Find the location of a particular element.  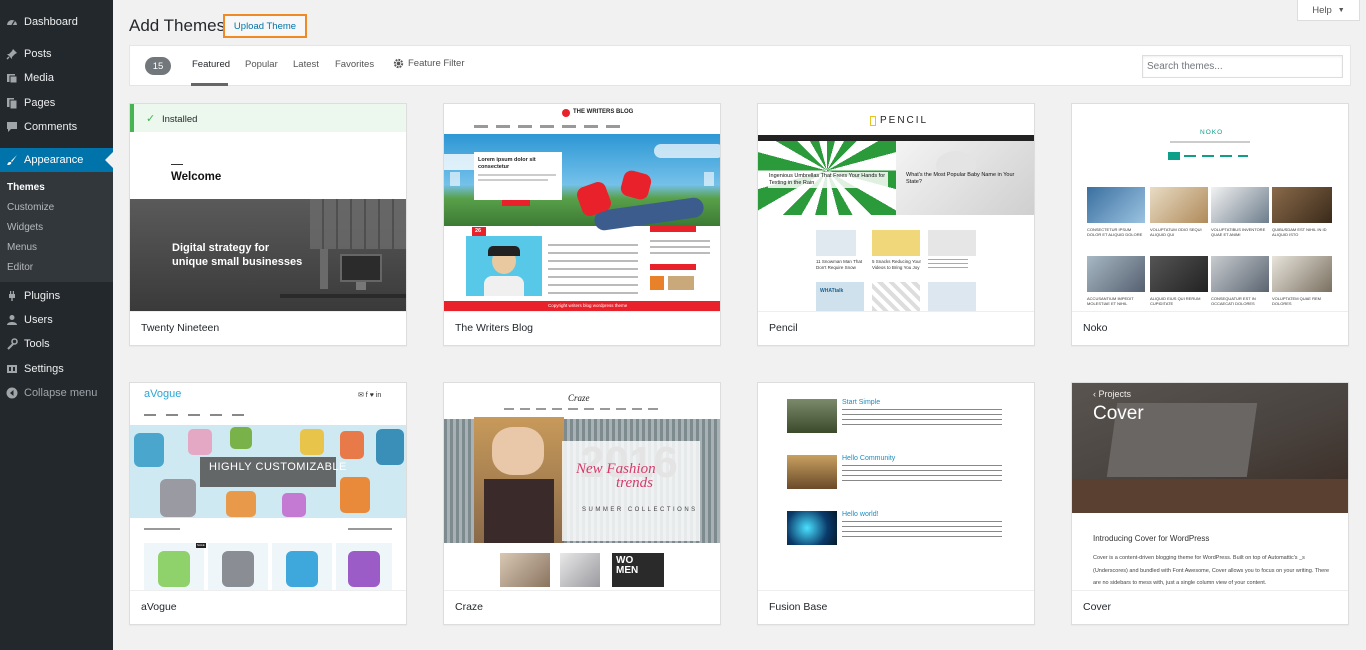

sidebar-item-label: Tools is located at coordinates (37, 344).